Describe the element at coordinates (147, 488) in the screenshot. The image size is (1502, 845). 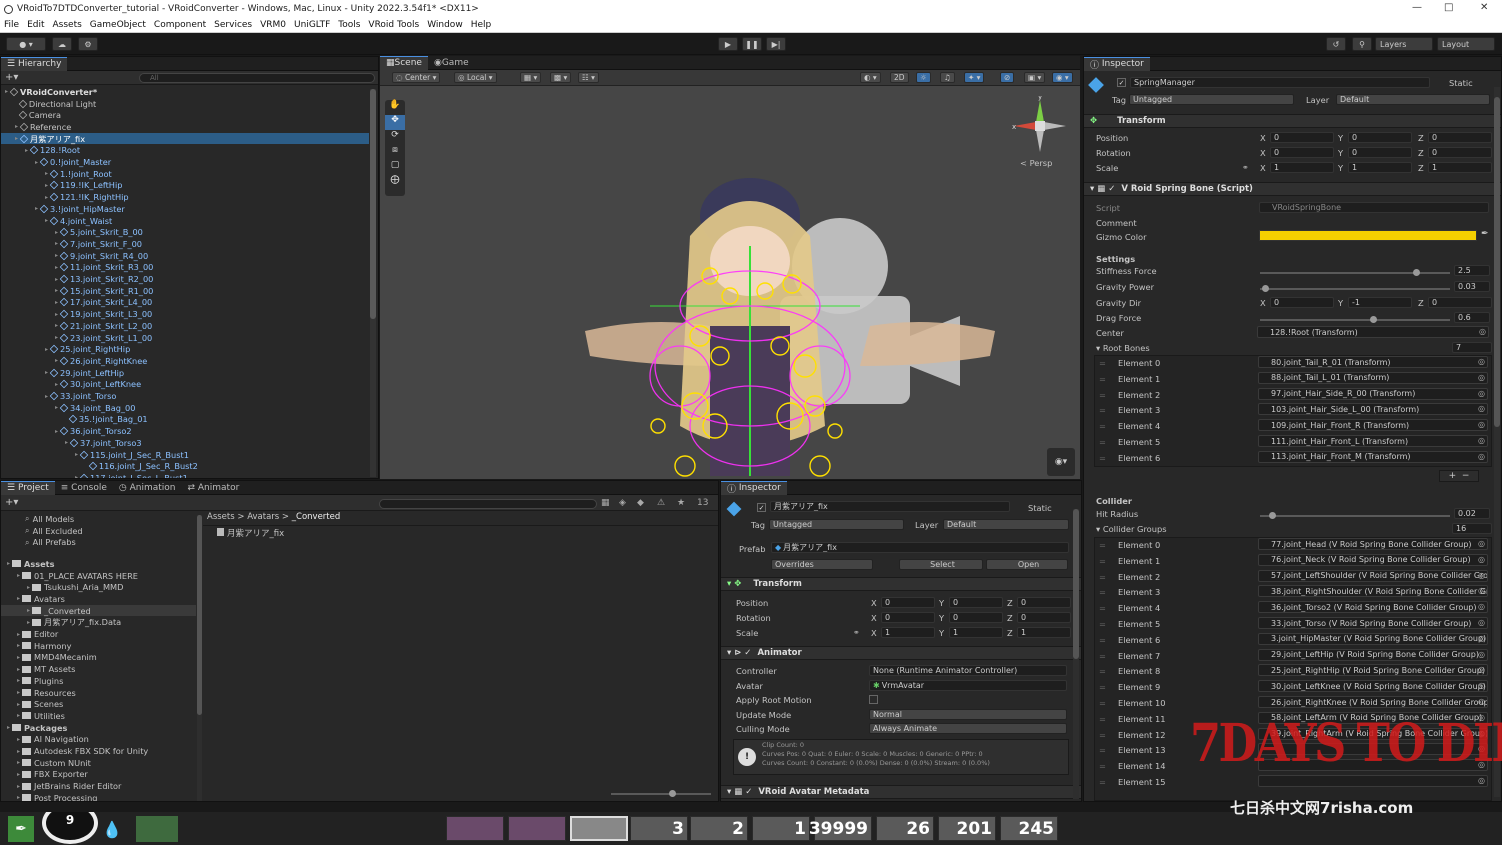
I see `tab-animation: ◷ Animation` at that location.